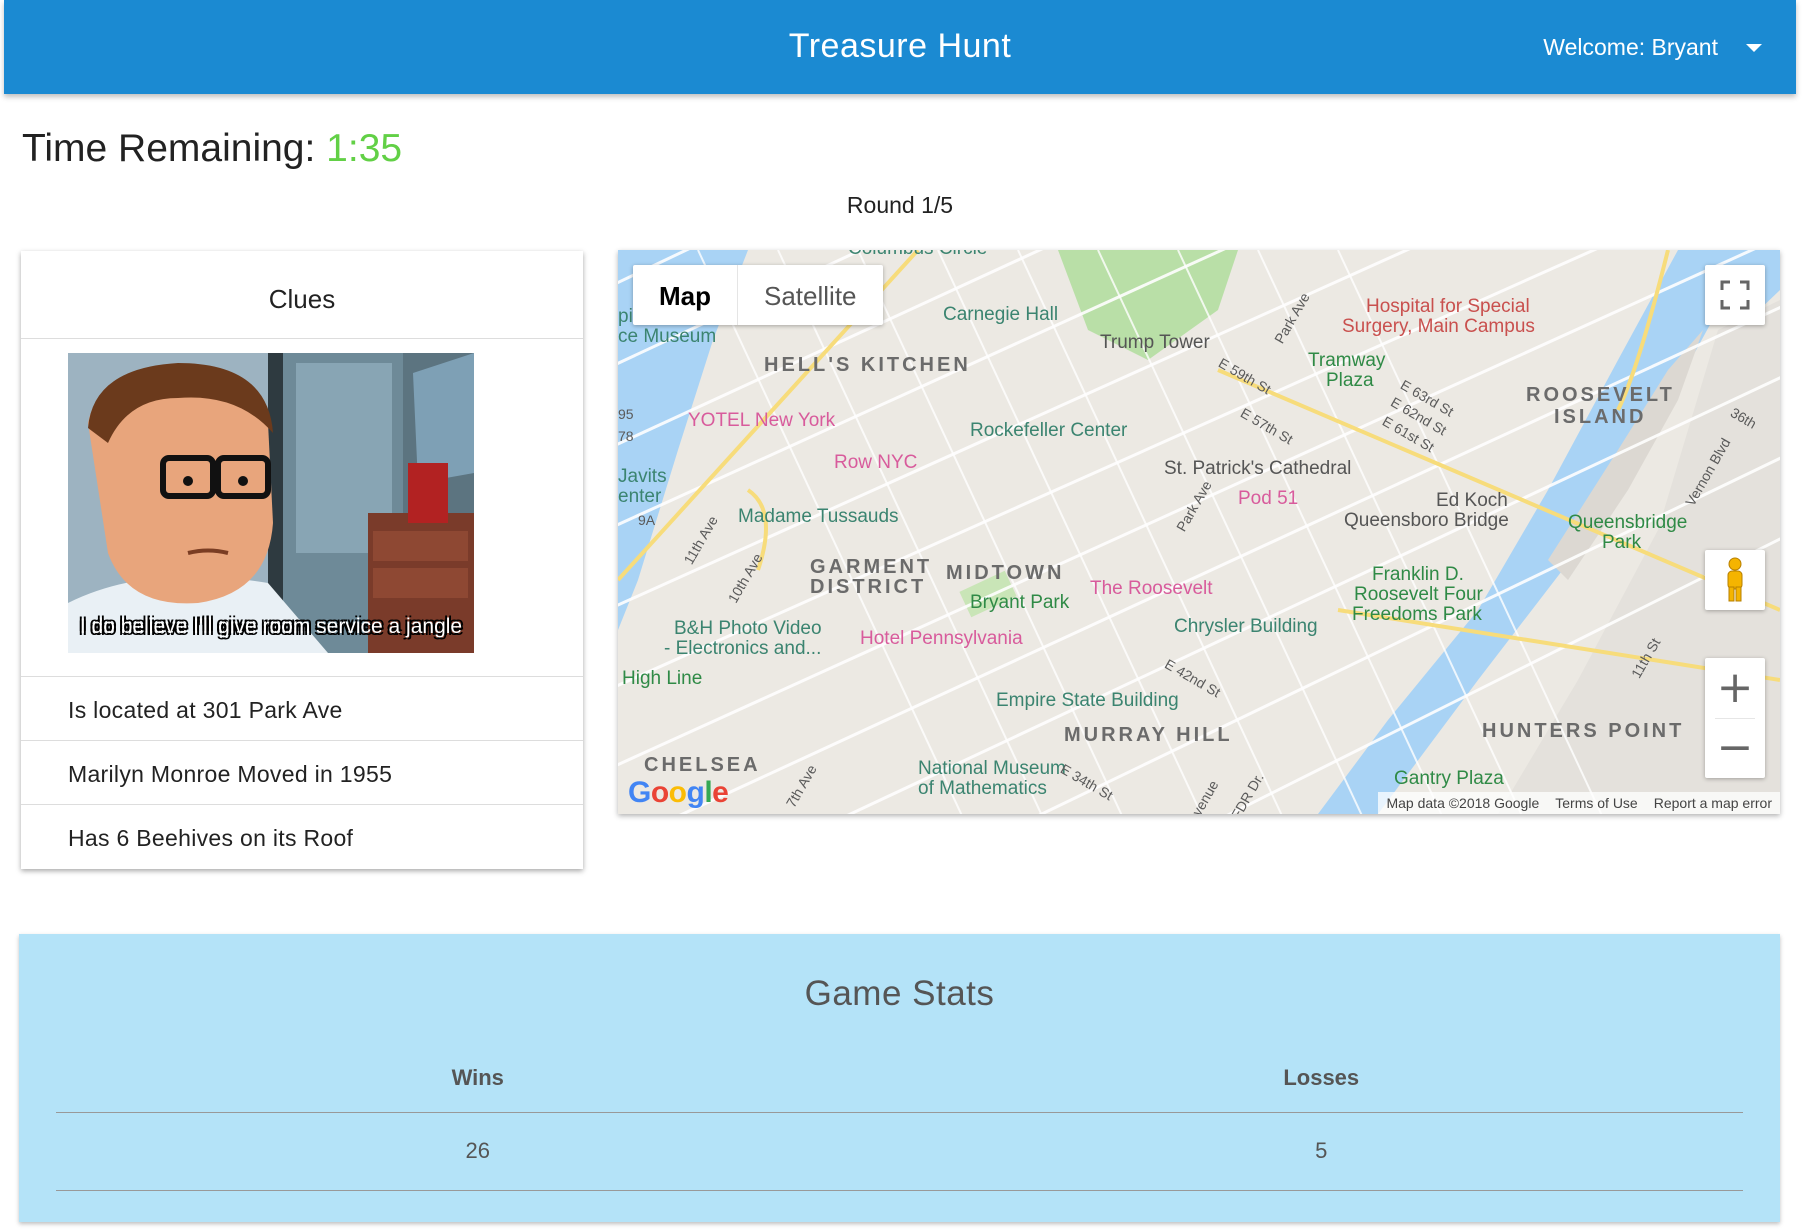  Describe the element at coordinates (1449, 779) in the screenshot. I see `map-label: Gantry Plaza` at that location.